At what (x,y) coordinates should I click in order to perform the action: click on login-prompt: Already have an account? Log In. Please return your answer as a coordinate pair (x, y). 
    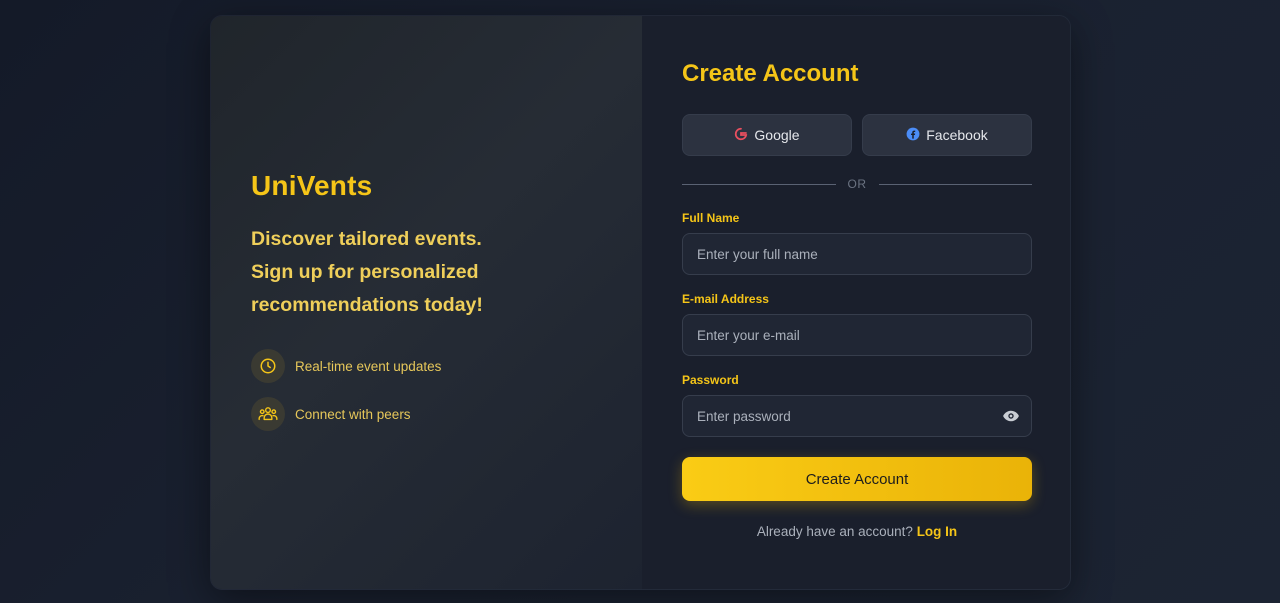
    Looking at the image, I should click on (857, 531).